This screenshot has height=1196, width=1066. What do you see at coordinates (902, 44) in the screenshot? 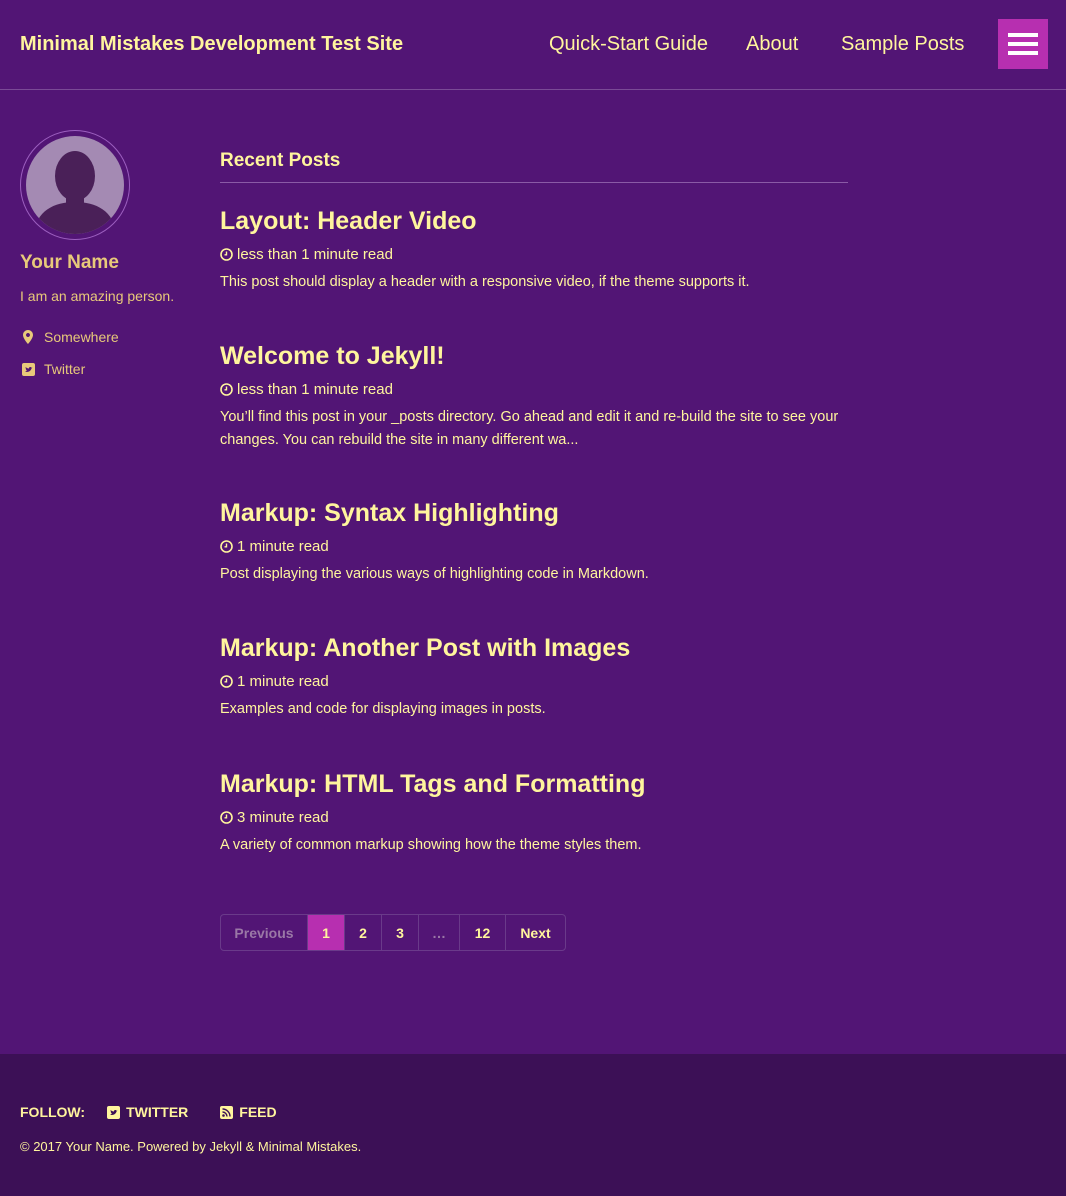
I see `nav-link-sample-posts: Sample Posts` at bounding box center [902, 44].